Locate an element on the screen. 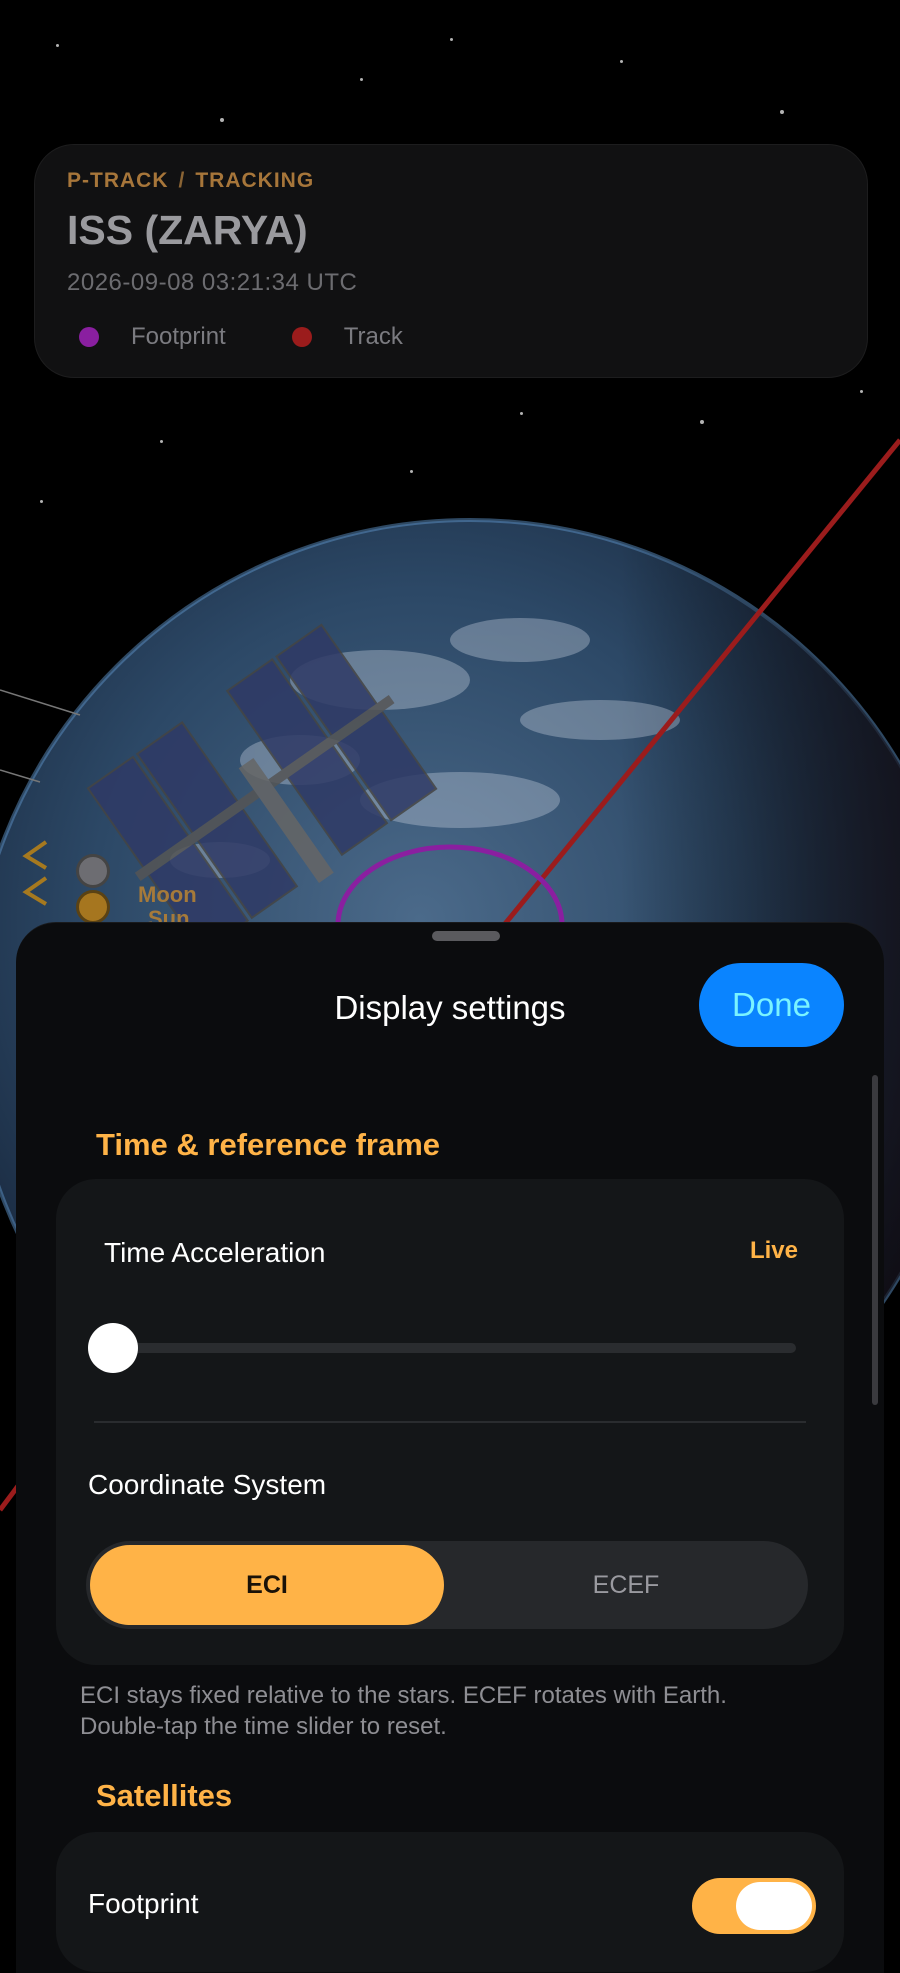  section-header-time: Time & reference frame is located at coordinates (268, 1144).